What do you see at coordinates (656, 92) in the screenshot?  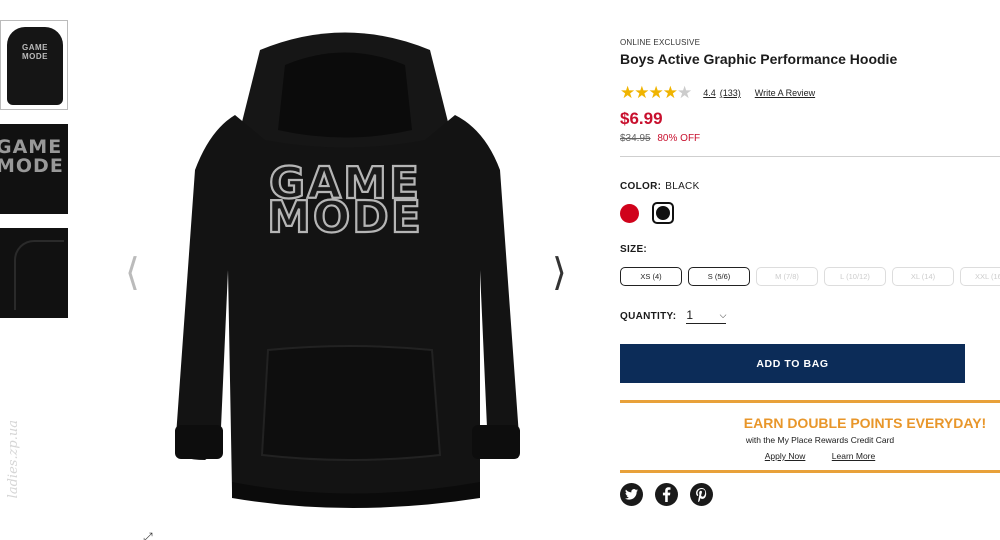 I see `star-rating-icon: ★★★★★` at bounding box center [656, 92].